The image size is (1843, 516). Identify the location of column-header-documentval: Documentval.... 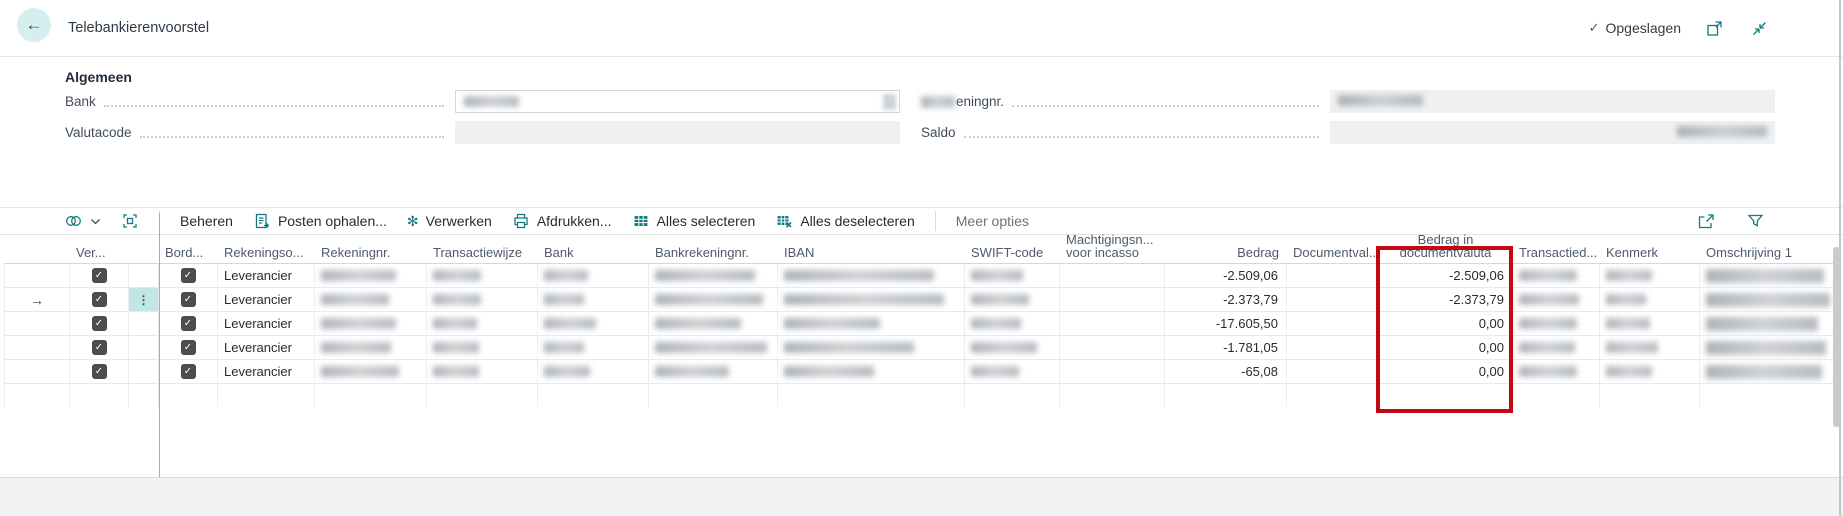
(1333, 249).